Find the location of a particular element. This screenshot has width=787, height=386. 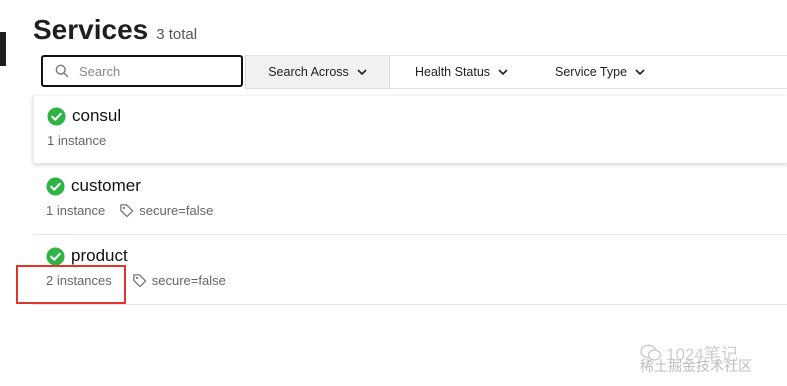

service-meta: 1 instance is located at coordinates (76, 140).